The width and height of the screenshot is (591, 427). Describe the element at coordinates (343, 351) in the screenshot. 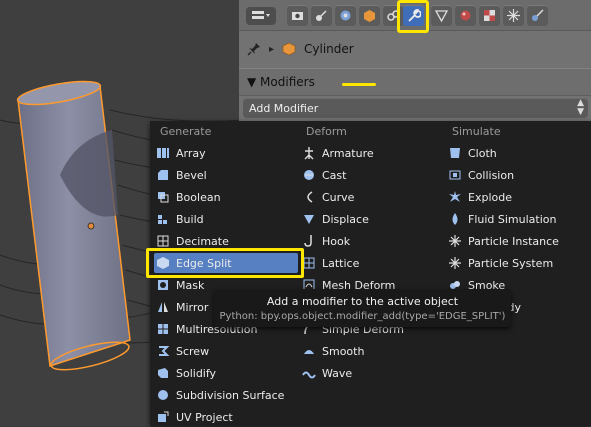

I see `menu-item-label: Smooth` at that location.